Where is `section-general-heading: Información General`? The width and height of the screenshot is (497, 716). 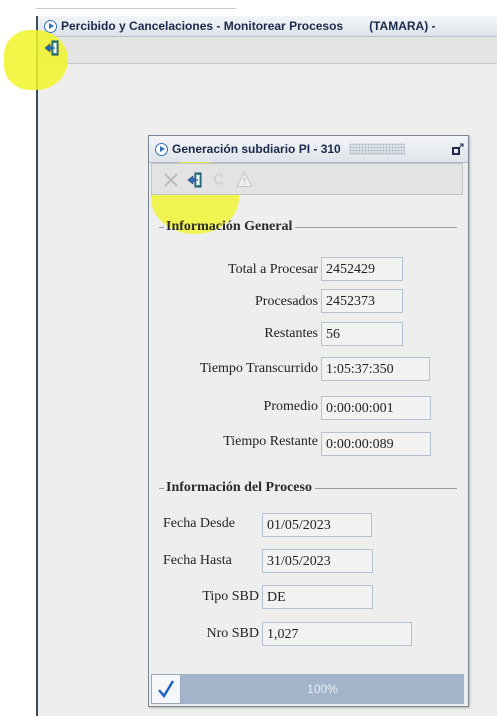 section-general-heading: Información General is located at coordinates (229, 226).